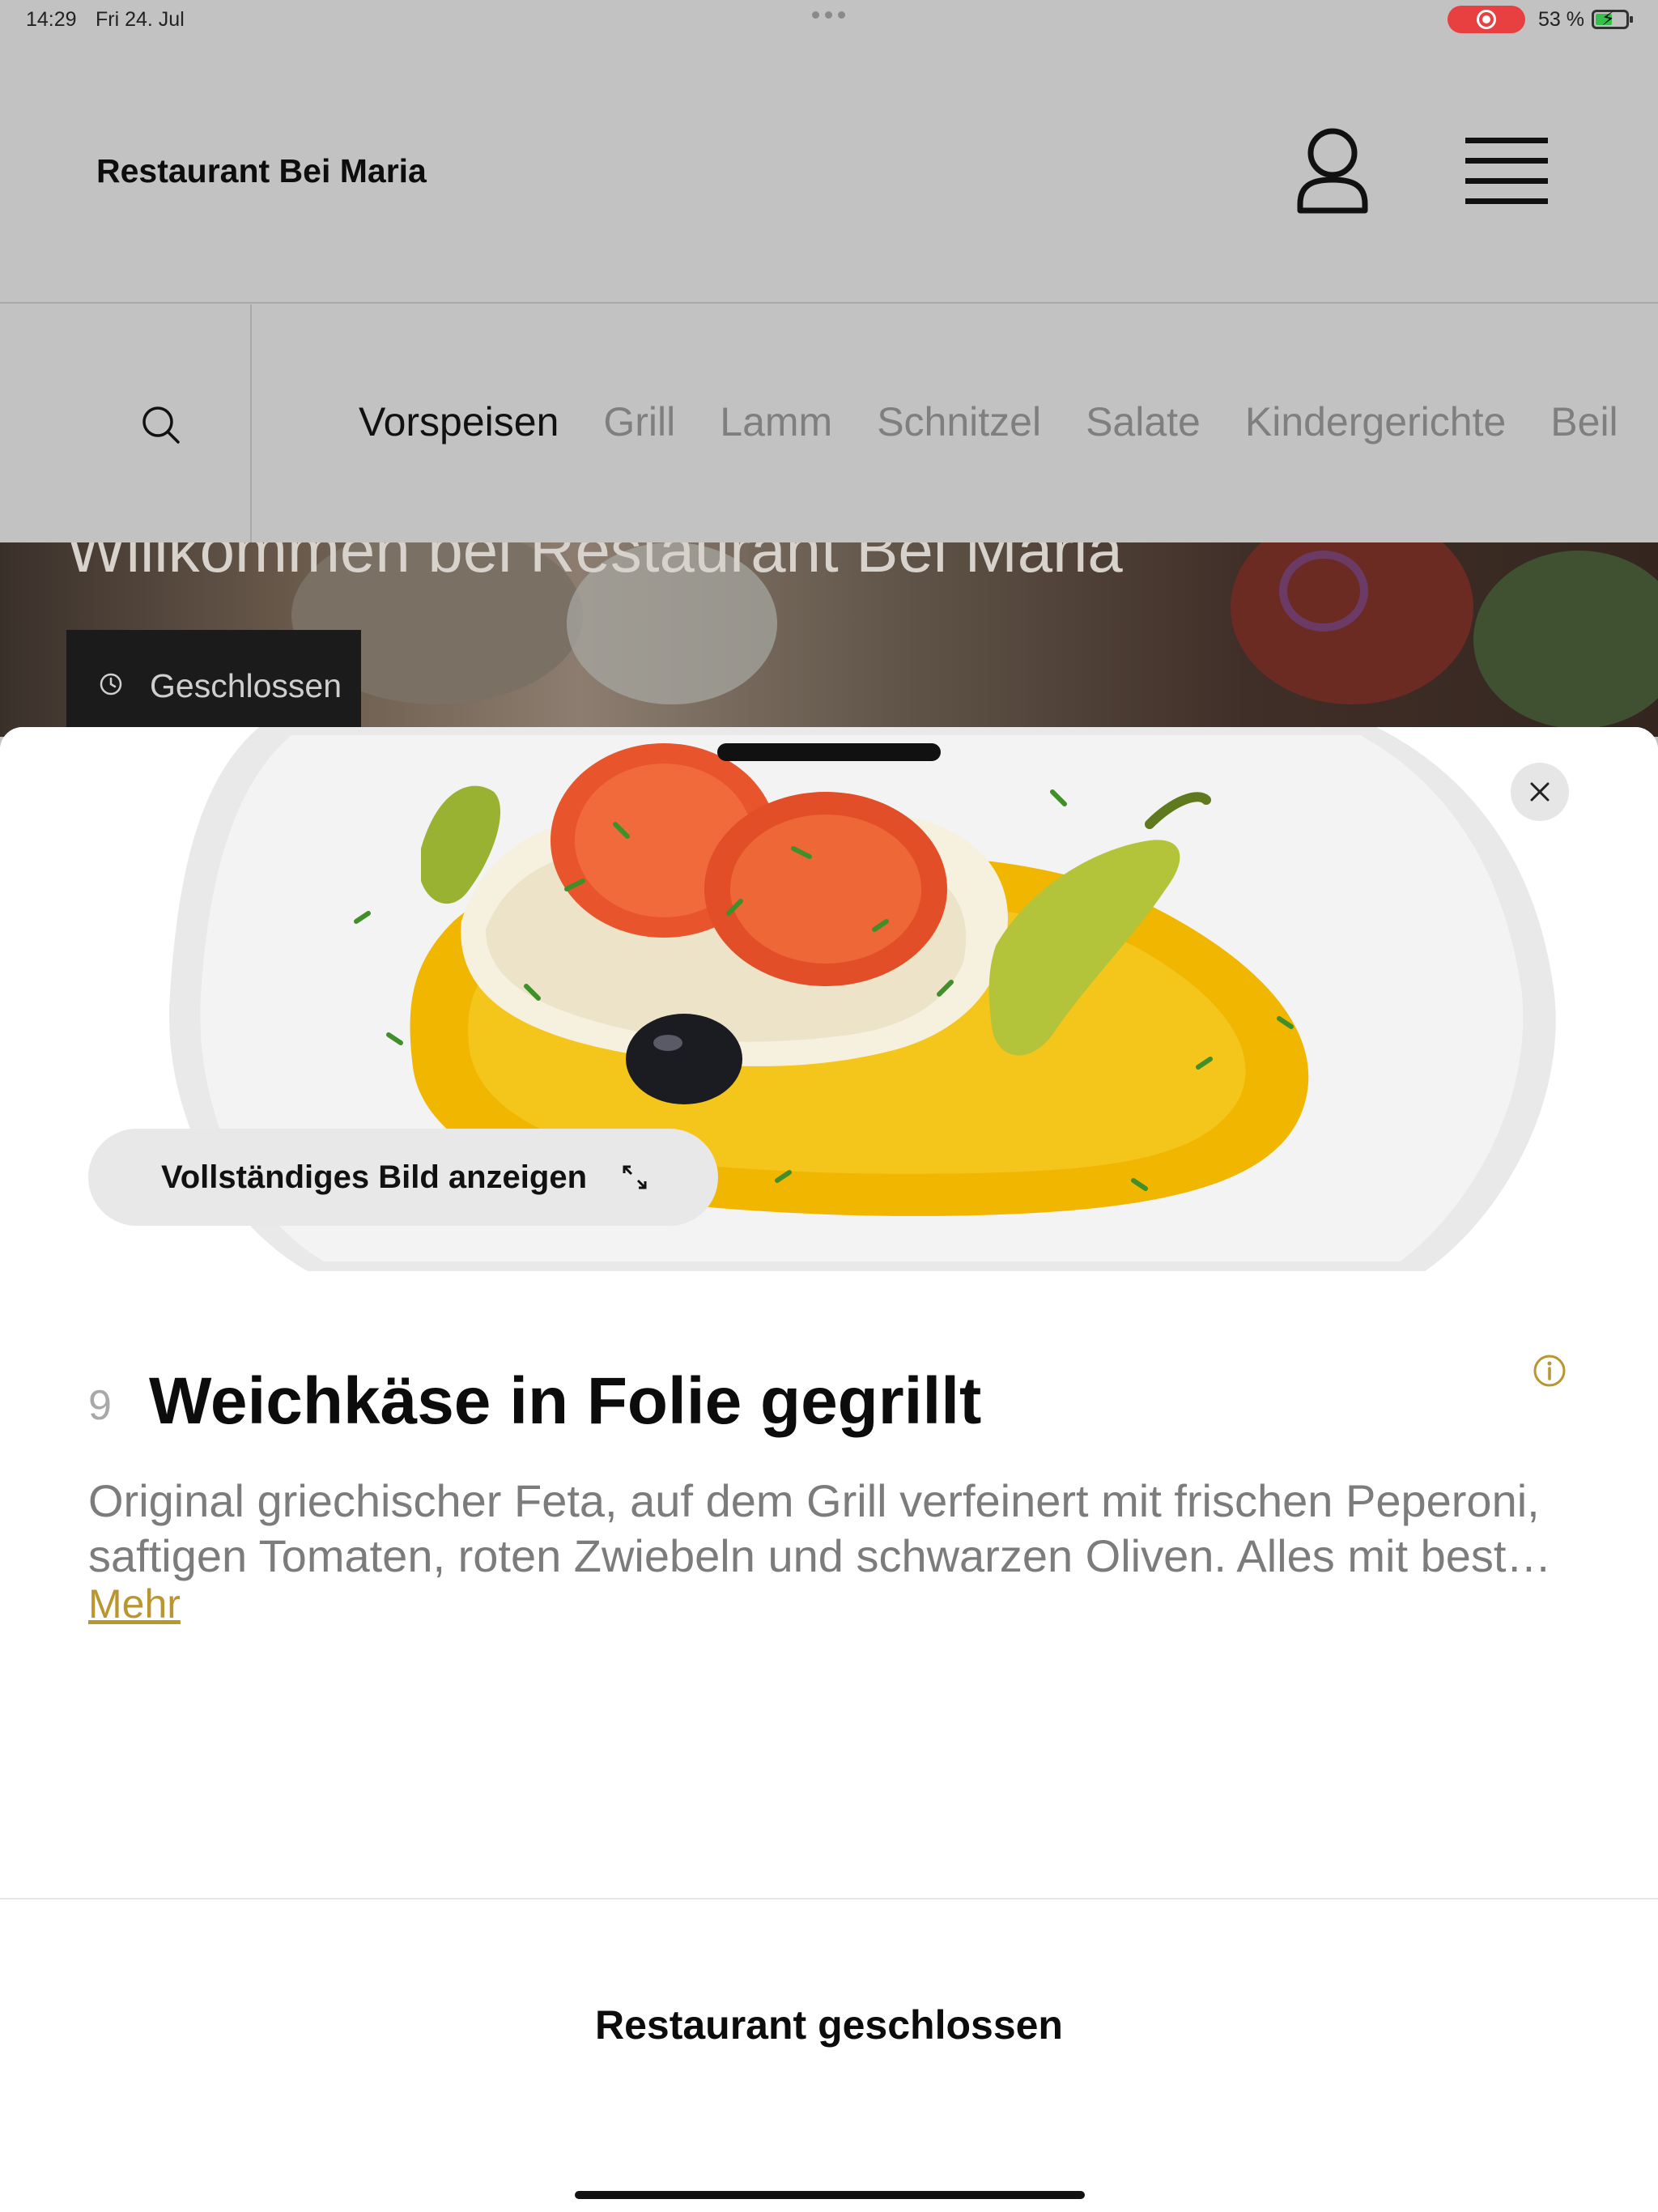 This screenshot has width=1658, height=2212. What do you see at coordinates (126, 423) in the screenshot?
I see `search-button` at bounding box center [126, 423].